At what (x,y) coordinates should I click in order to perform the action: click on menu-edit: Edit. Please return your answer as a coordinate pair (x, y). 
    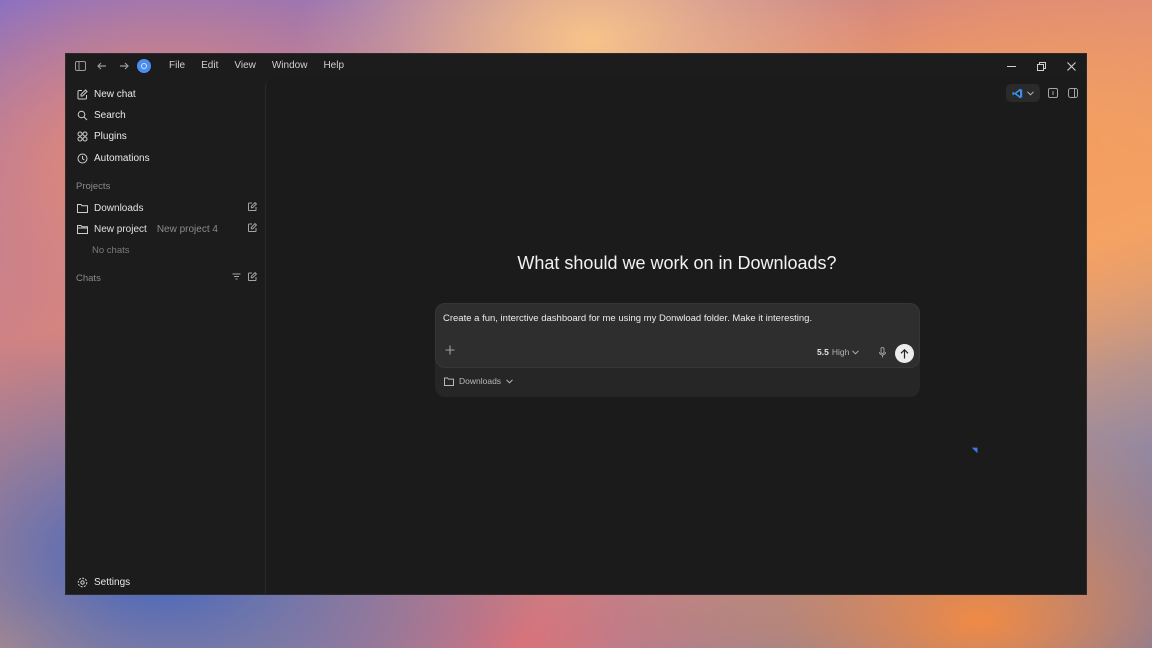
    Looking at the image, I should click on (209, 66).